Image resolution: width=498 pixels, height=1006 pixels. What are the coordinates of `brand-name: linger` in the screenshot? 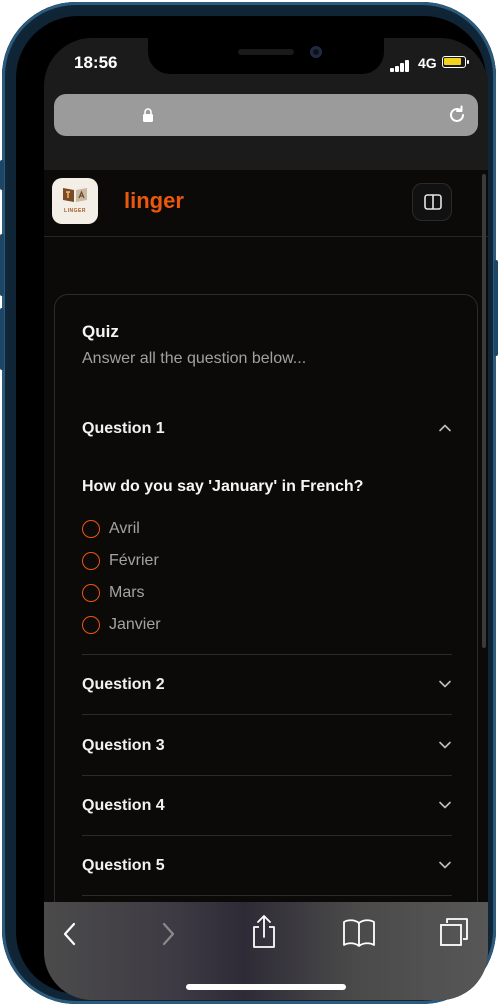 It's located at (154, 200).